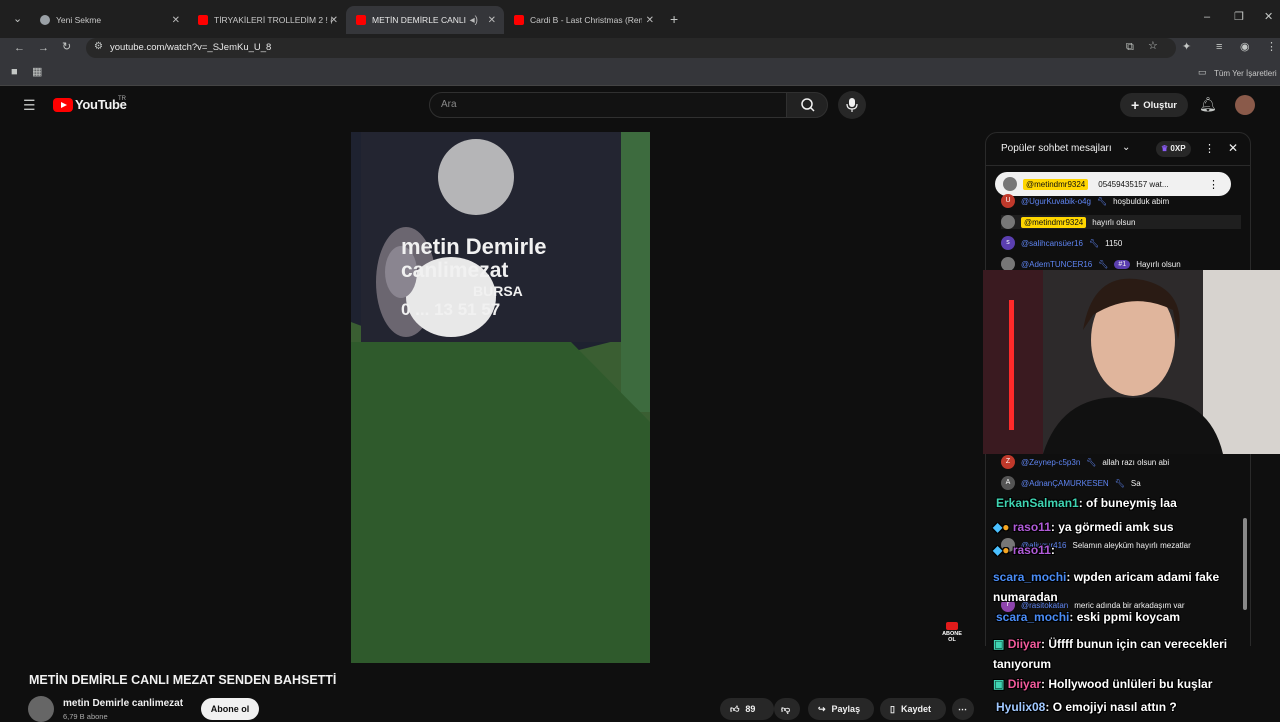  I want to click on site-info-icon: ⚙, so click(98, 47).